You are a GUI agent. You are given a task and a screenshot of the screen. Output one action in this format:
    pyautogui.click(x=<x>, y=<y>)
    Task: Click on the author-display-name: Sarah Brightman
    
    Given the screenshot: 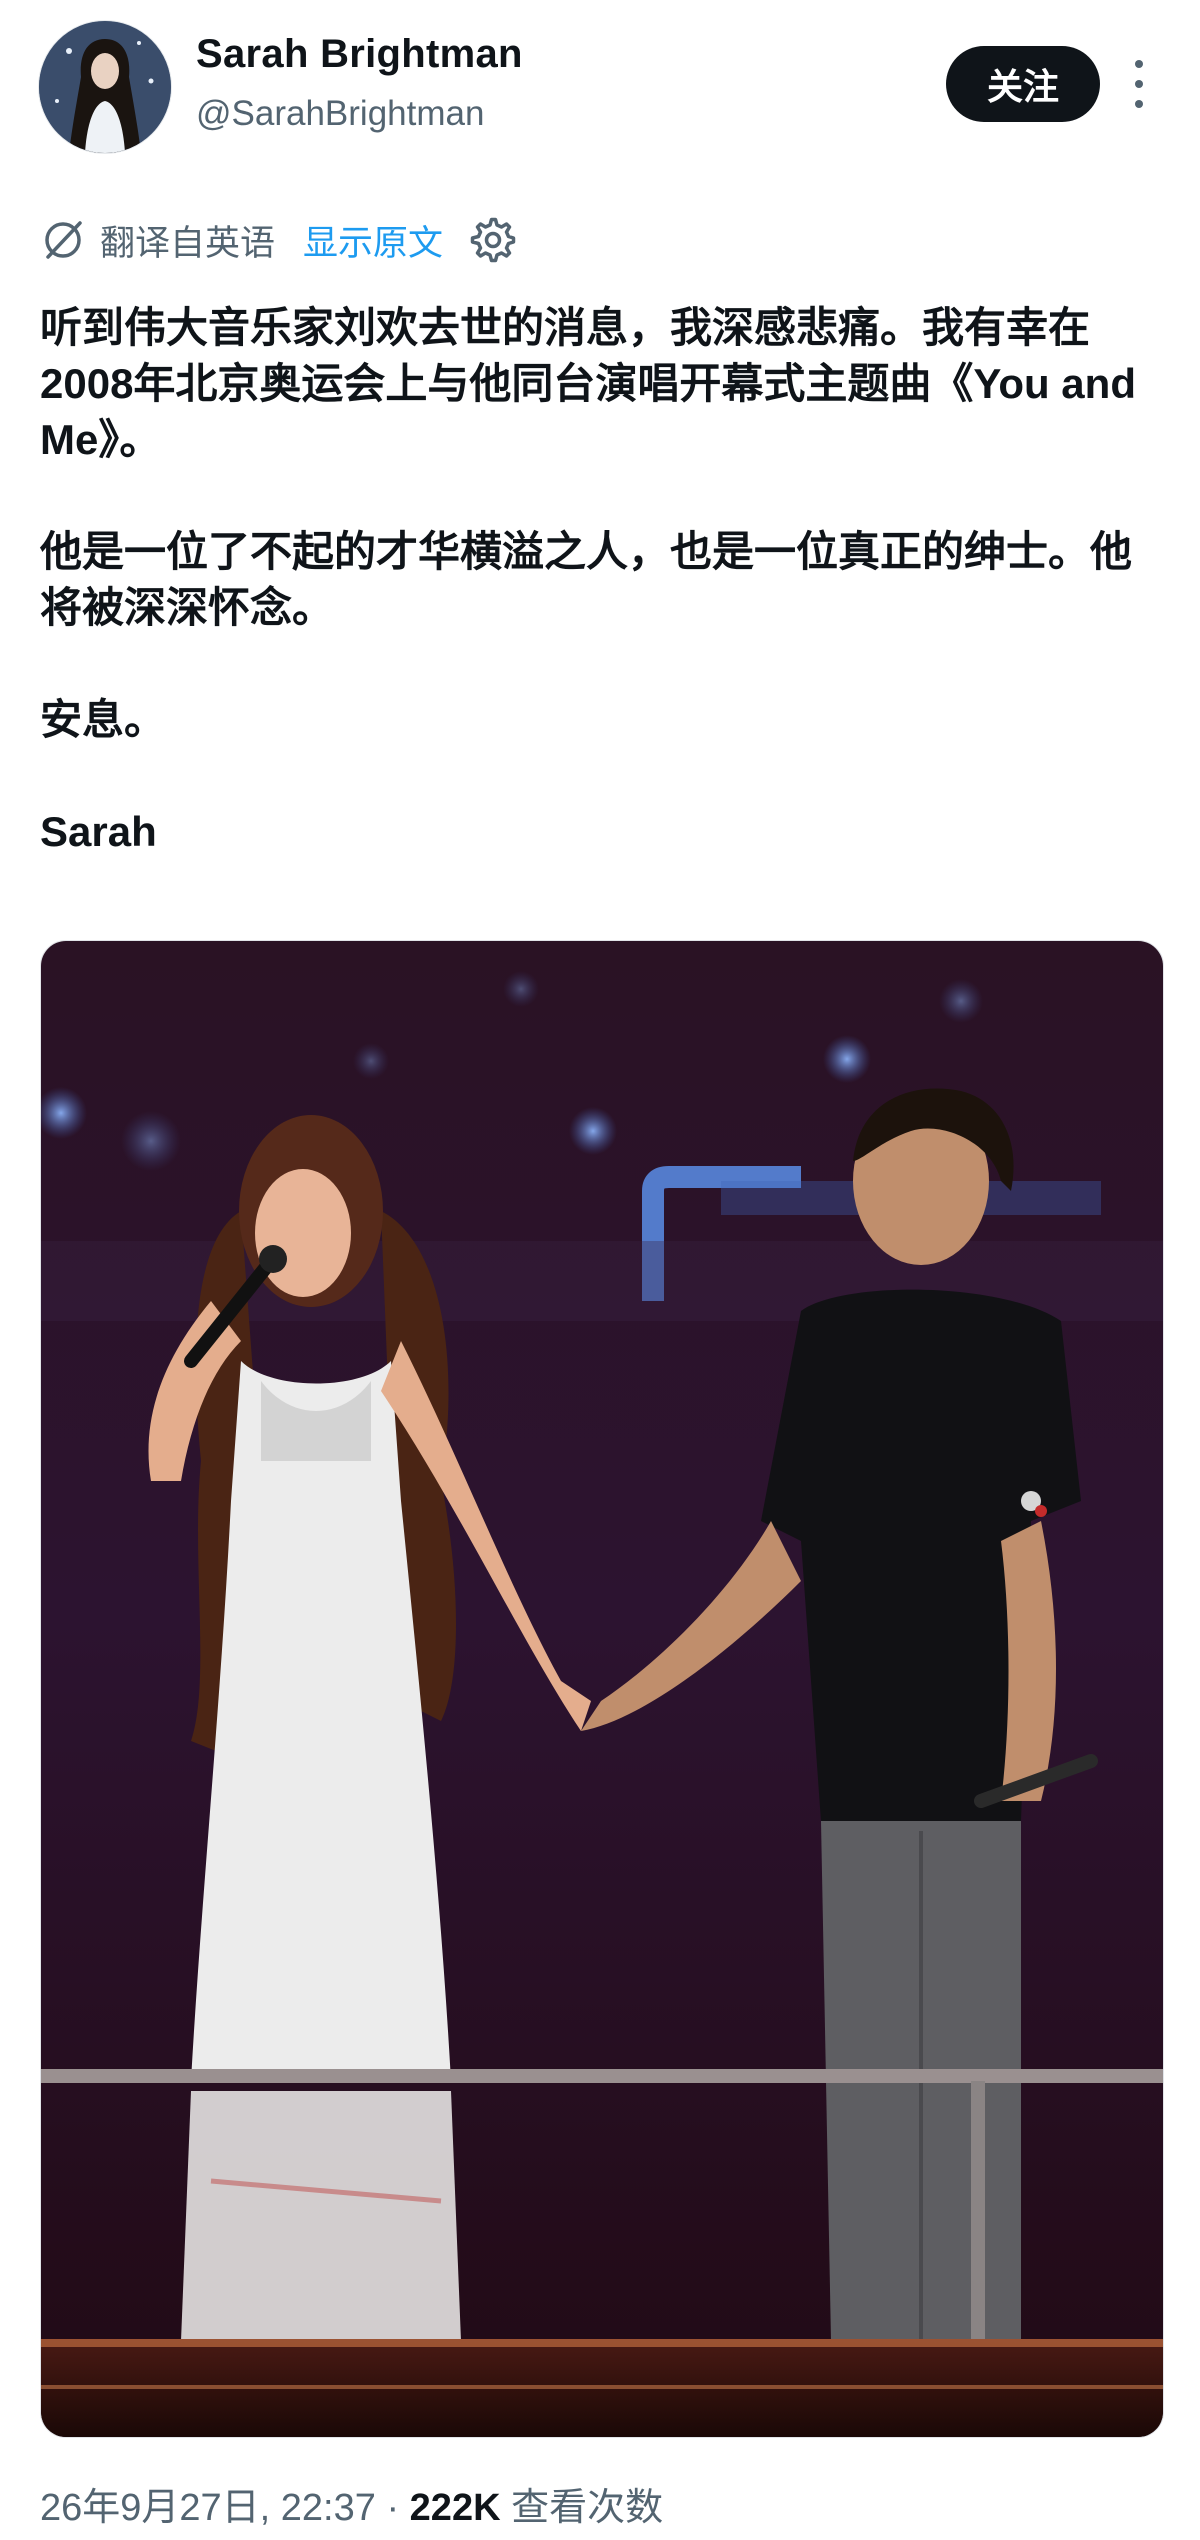 What is the action you would take?
    pyautogui.click(x=359, y=54)
    